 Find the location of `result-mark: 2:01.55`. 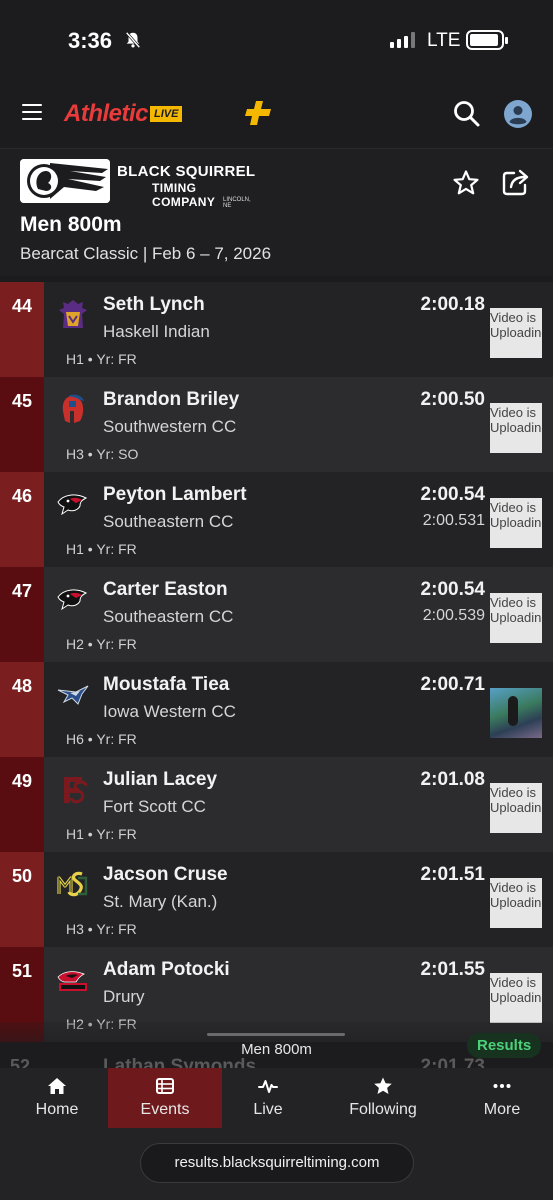

result-mark: 2:01.55 is located at coordinates (452, 969).